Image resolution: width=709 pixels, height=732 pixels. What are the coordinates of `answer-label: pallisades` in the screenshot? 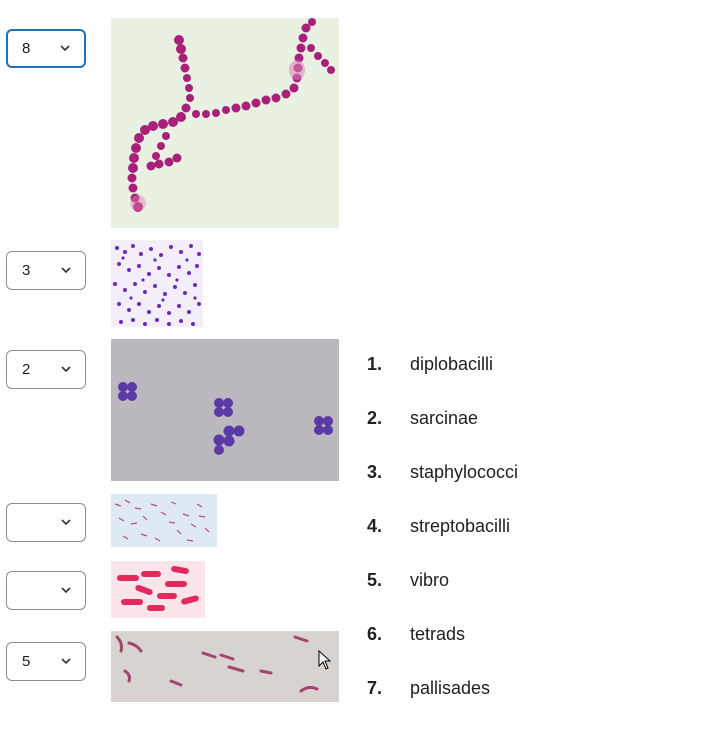 It's located at (450, 688).